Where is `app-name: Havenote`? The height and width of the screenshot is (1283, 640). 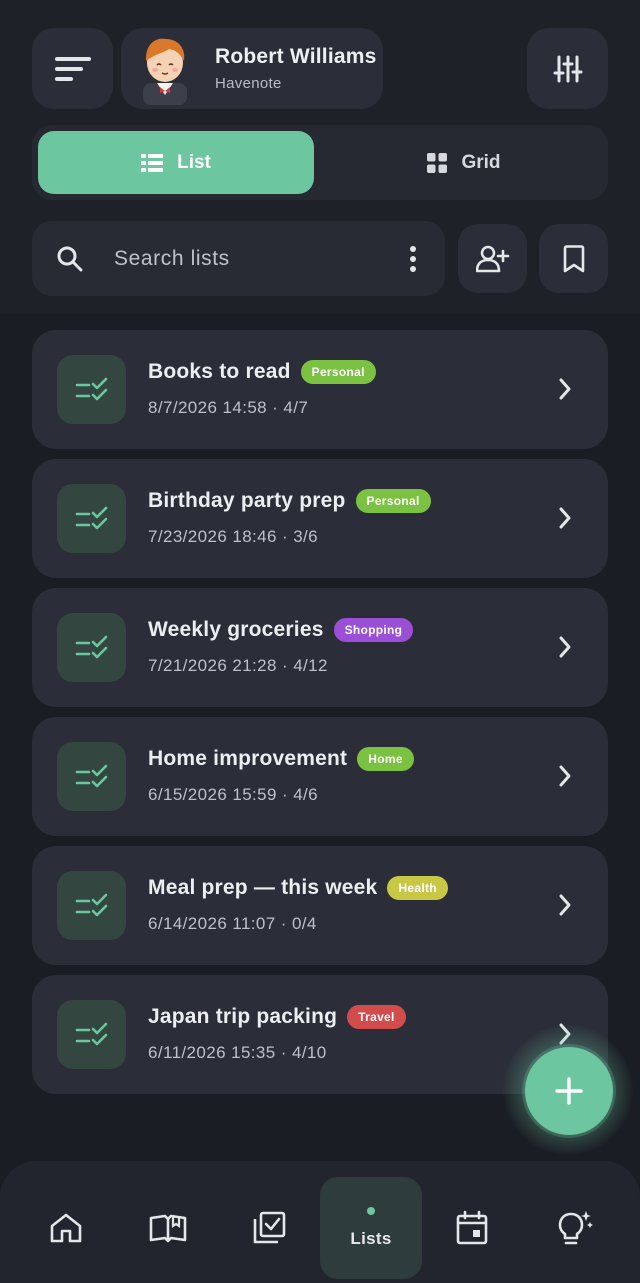 app-name: Havenote is located at coordinates (248, 83).